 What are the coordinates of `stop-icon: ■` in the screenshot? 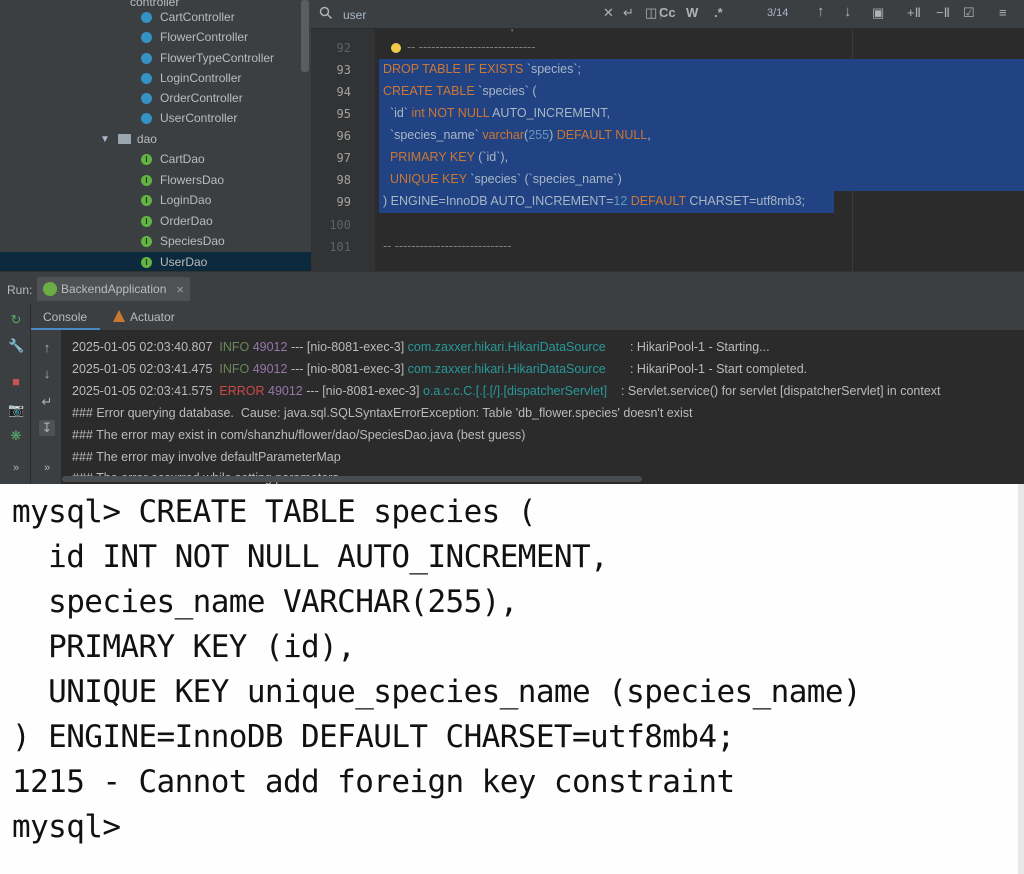 It's located at (16, 381).